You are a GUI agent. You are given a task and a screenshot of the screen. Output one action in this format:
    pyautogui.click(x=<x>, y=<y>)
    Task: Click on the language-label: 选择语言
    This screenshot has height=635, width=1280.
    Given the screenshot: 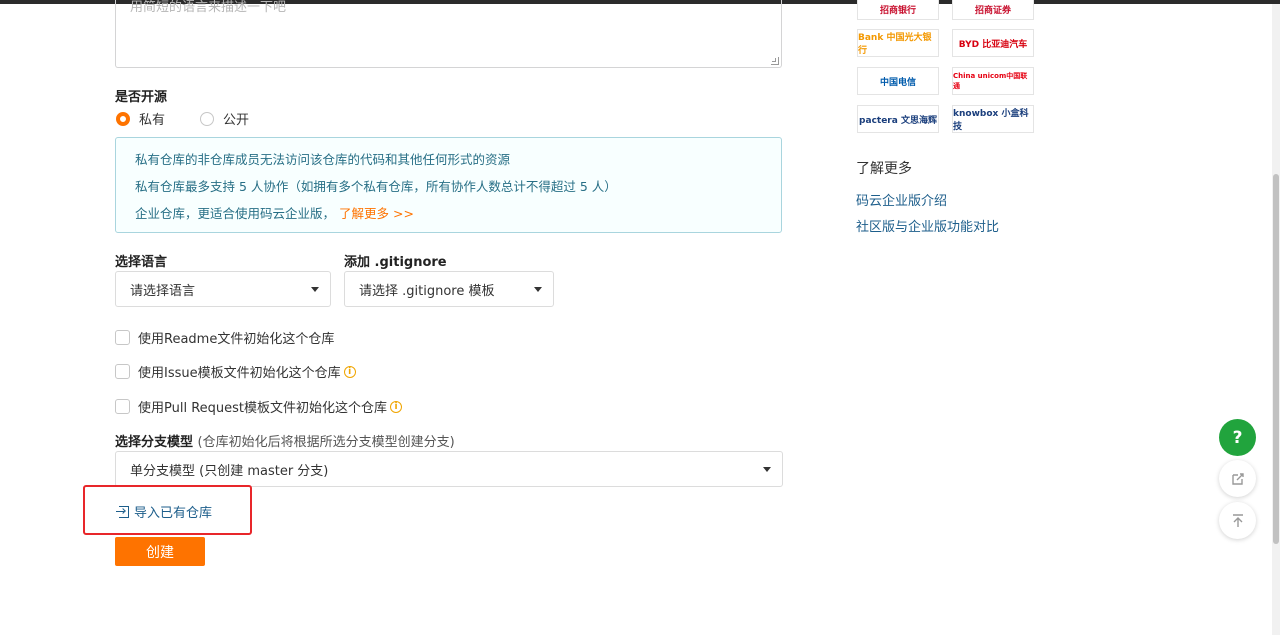 What is the action you would take?
    pyautogui.click(x=141, y=262)
    